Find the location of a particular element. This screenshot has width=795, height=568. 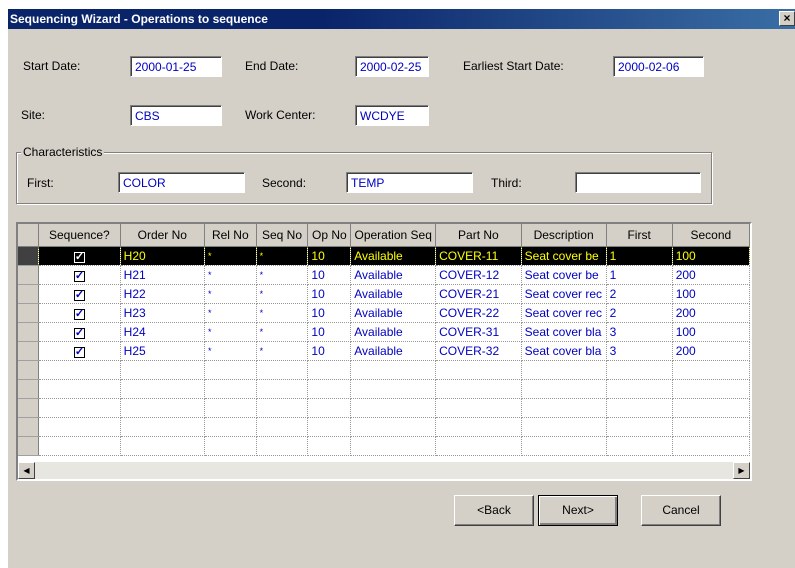

close-button: × is located at coordinates (787, 18).